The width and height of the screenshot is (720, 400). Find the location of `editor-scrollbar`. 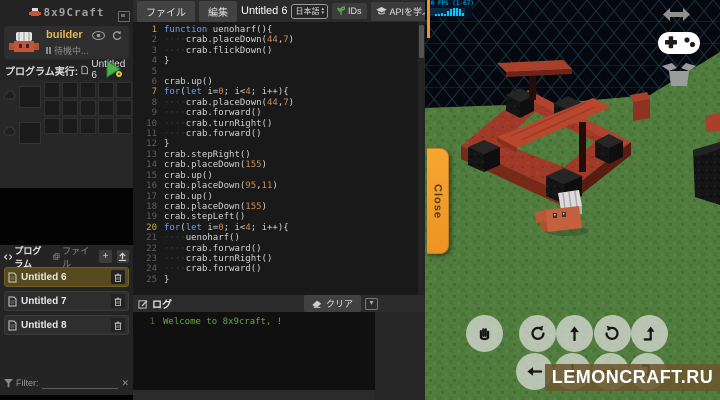

editor-scrollbar is located at coordinates (421, 158).